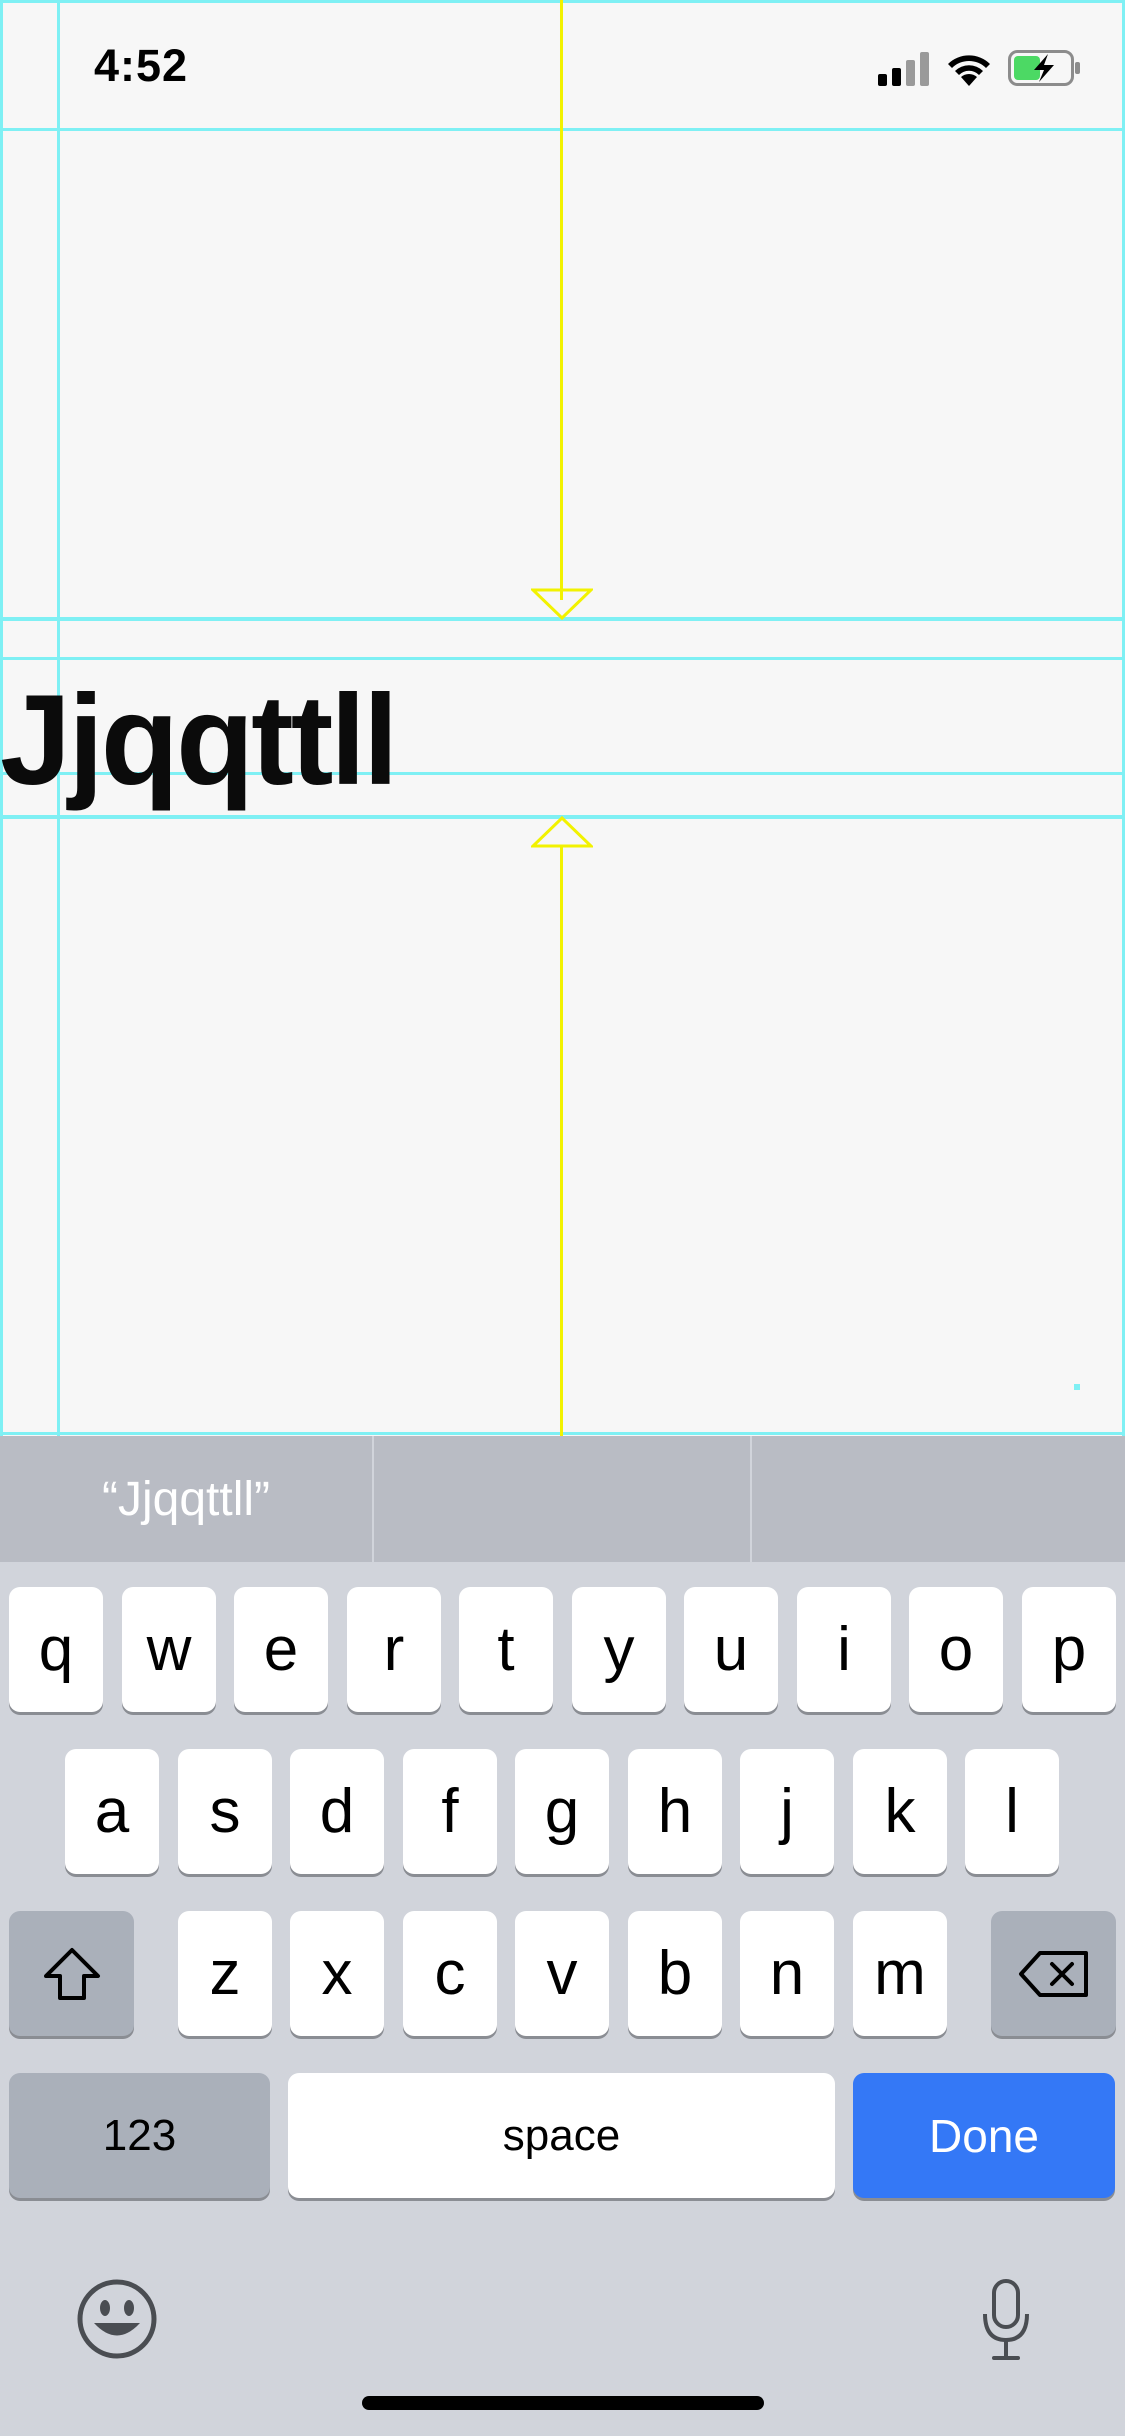 The width and height of the screenshot is (1125, 2436). I want to click on key-n: n, so click(787, 1973).